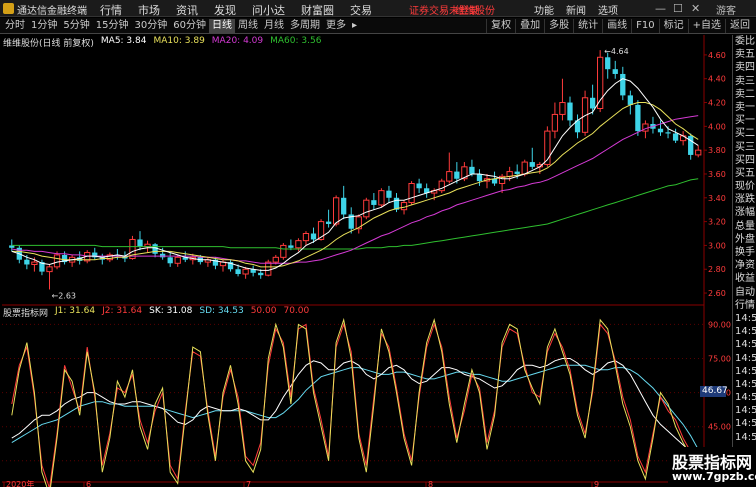  Describe the element at coordinates (744, 160) in the screenshot. I see `side-panel-item: 买四` at that location.